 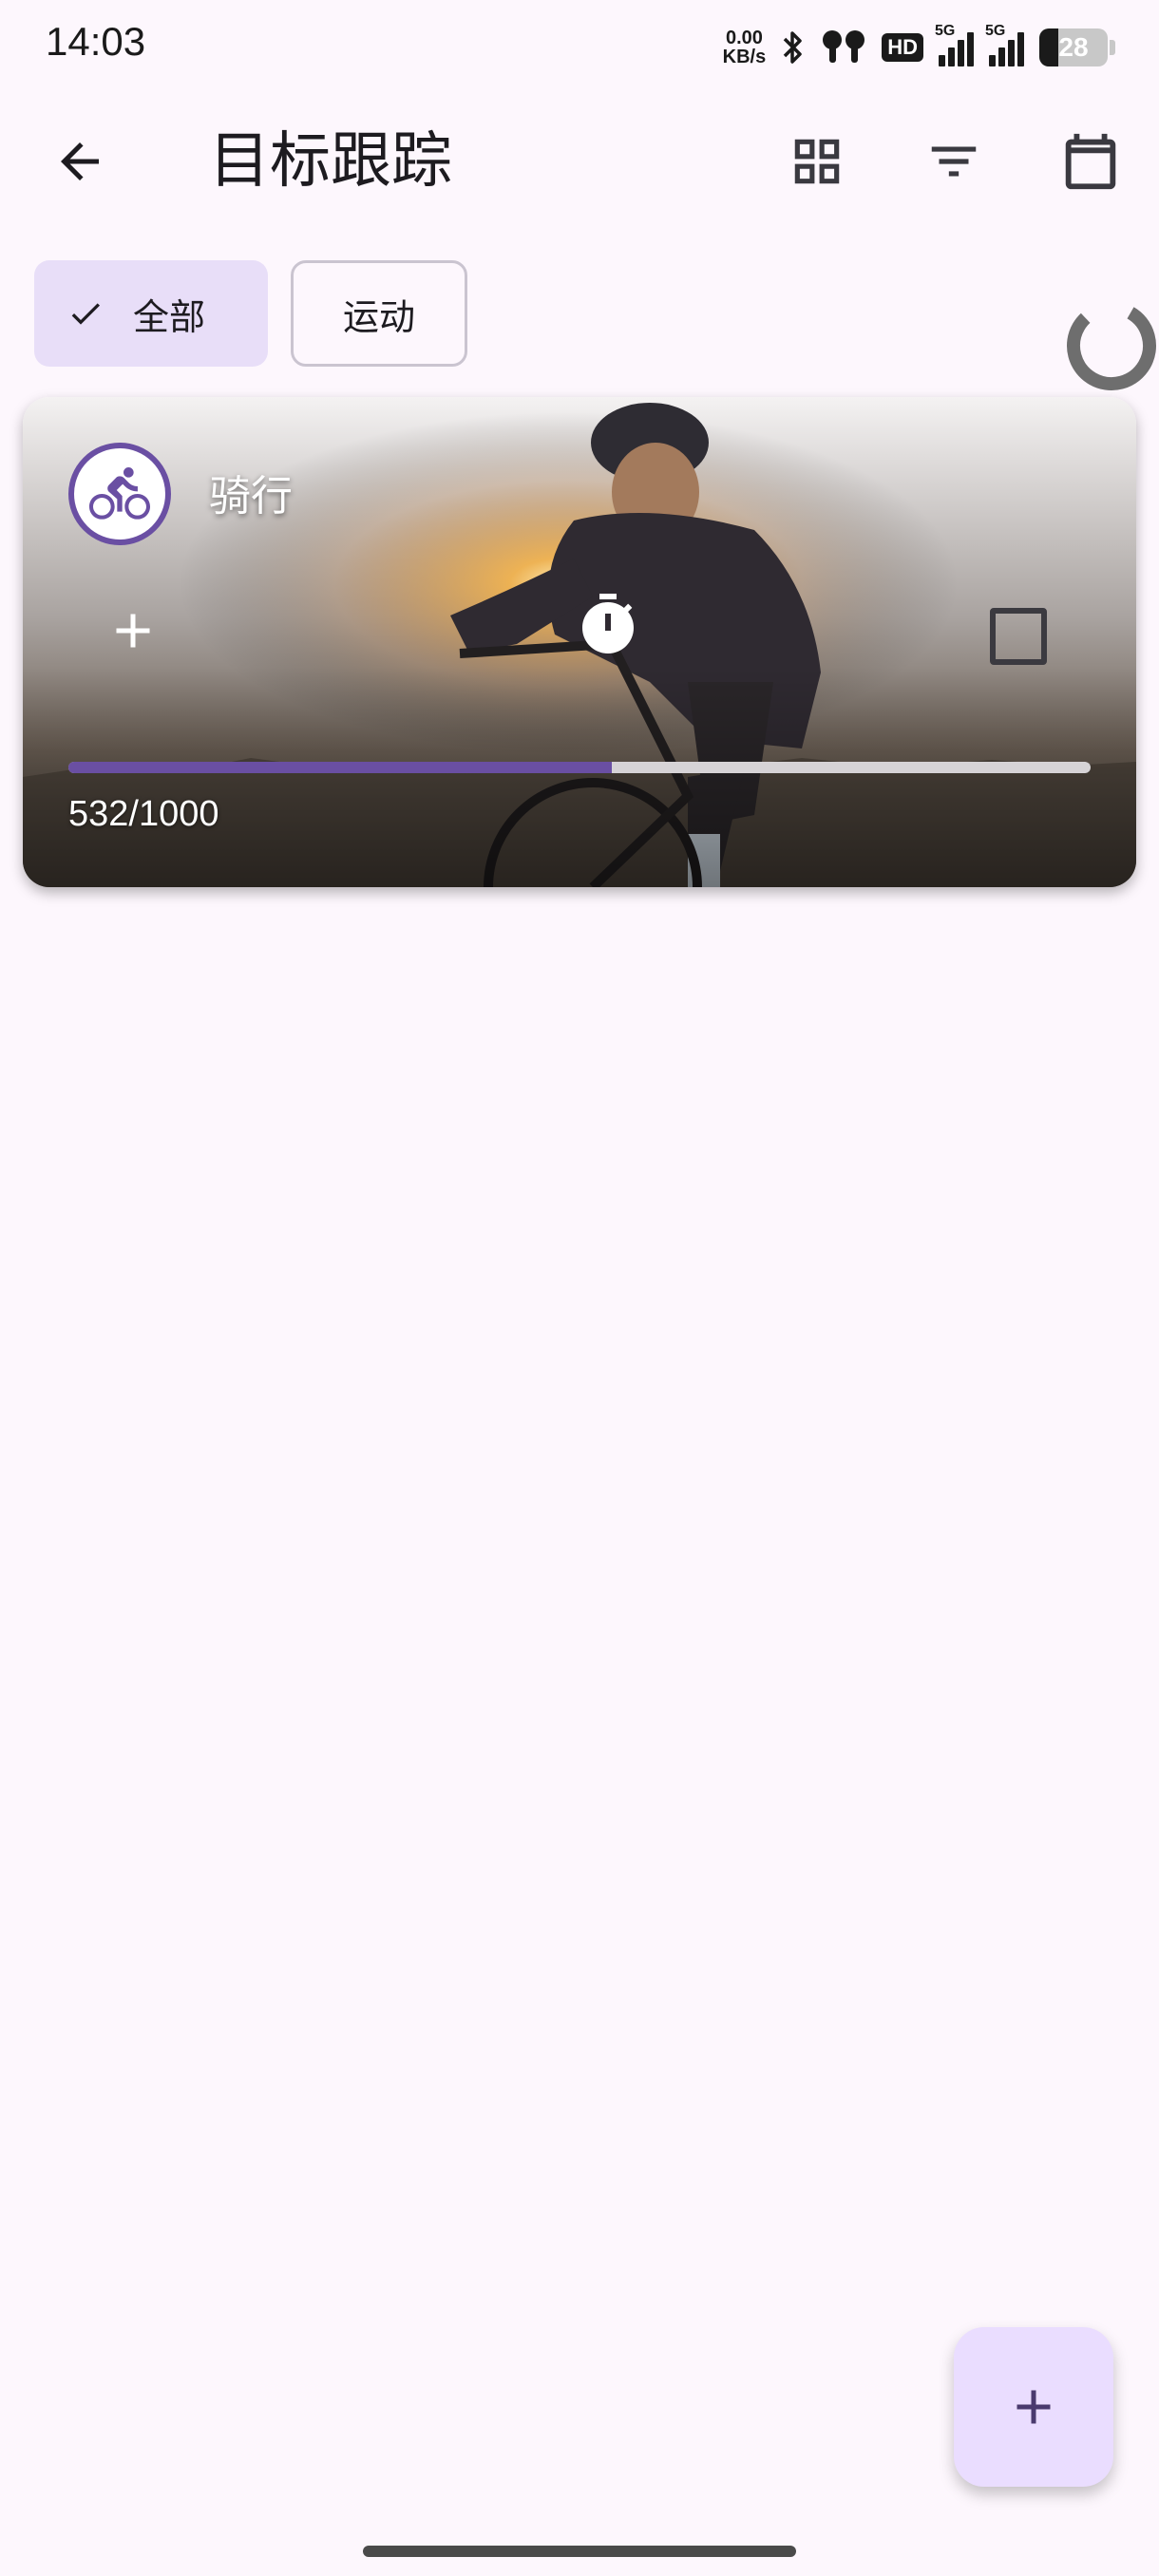 What do you see at coordinates (744, 38) in the screenshot?
I see `network-speed-value: 0.00` at bounding box center [744, 38].